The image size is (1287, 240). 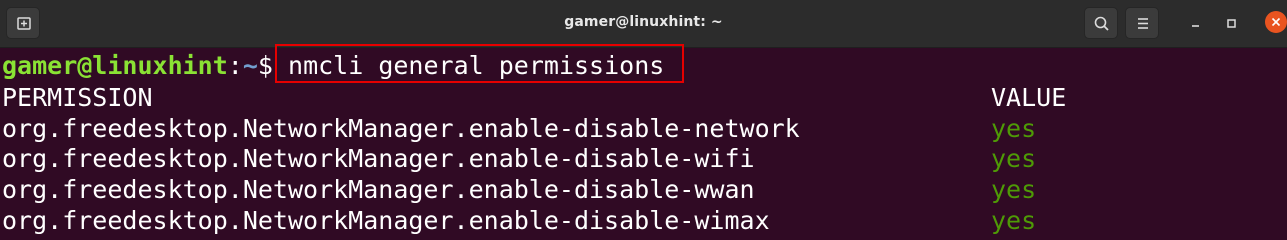 I want to click on close-icon, so click(x=1276, y=22).